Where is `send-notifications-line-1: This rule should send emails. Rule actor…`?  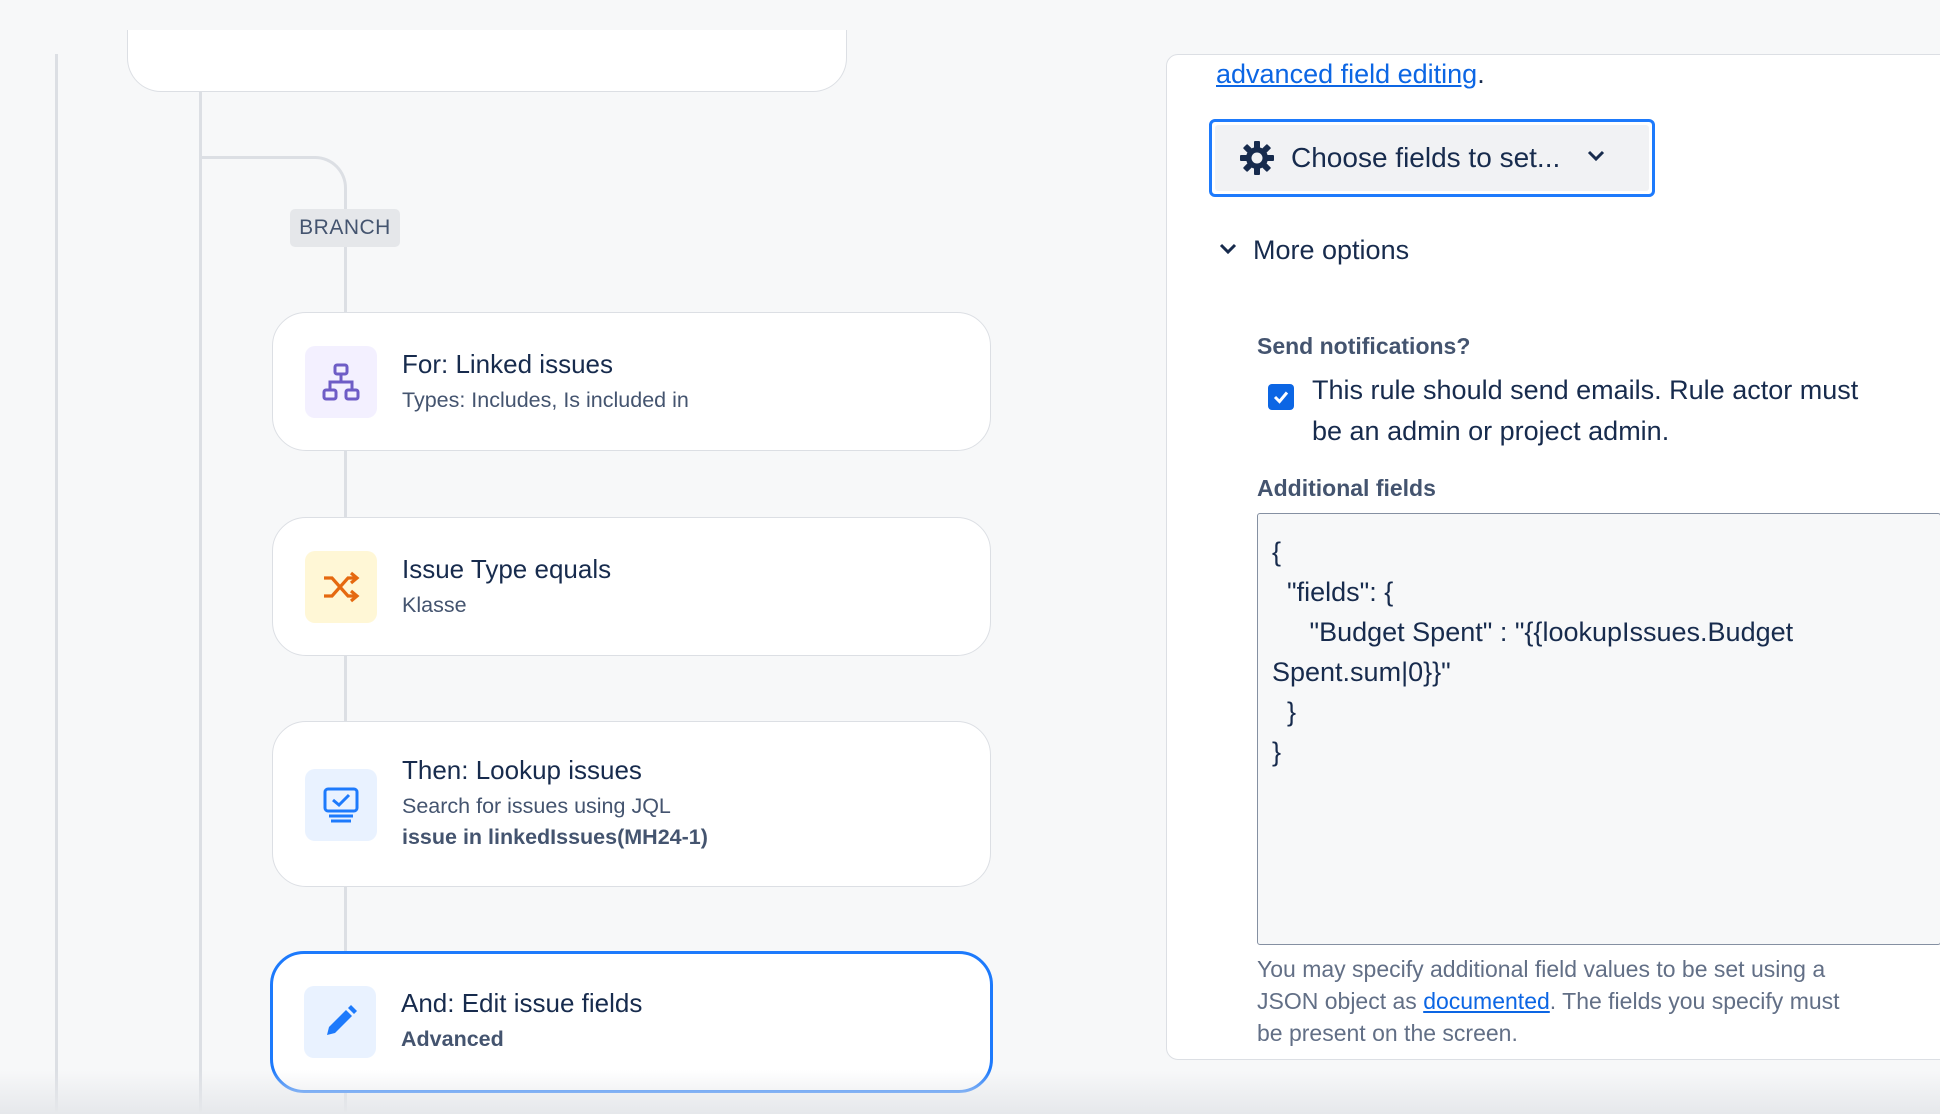
send-notifications-line-1: This rule should send emails. Rule actor… is located at coordinates (1585, 390).